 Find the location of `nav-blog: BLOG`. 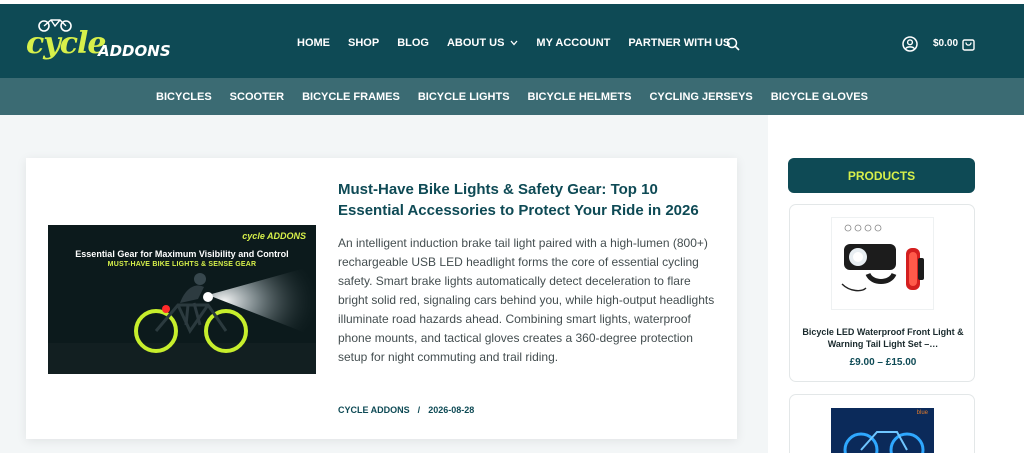

nav-blog: BLOG is located at coordinates (413, 43).